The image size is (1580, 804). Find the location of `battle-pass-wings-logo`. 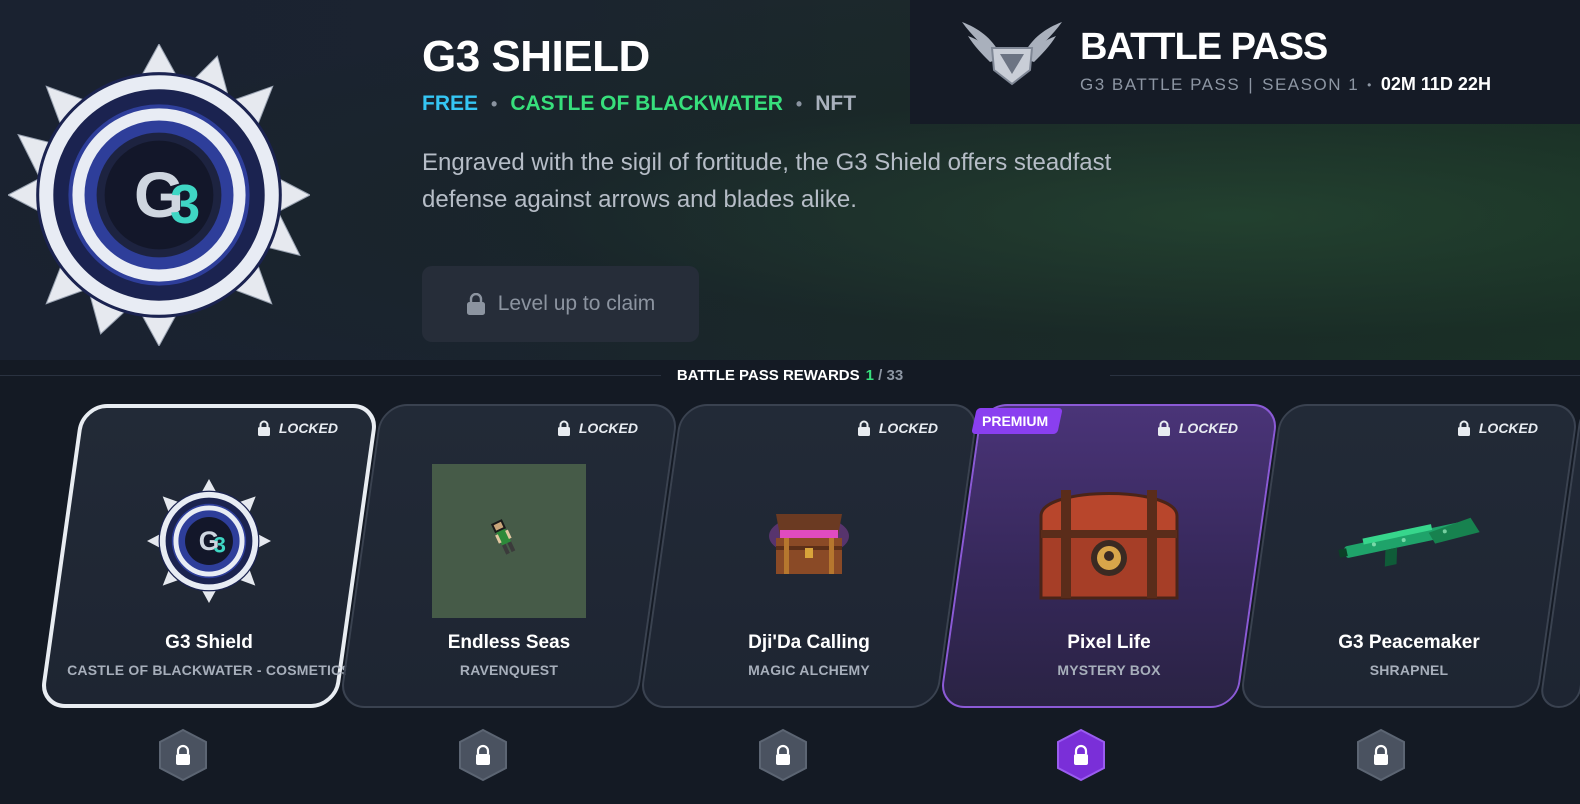

battle-pass-wings-logo is located at coordinates (1012, 54).